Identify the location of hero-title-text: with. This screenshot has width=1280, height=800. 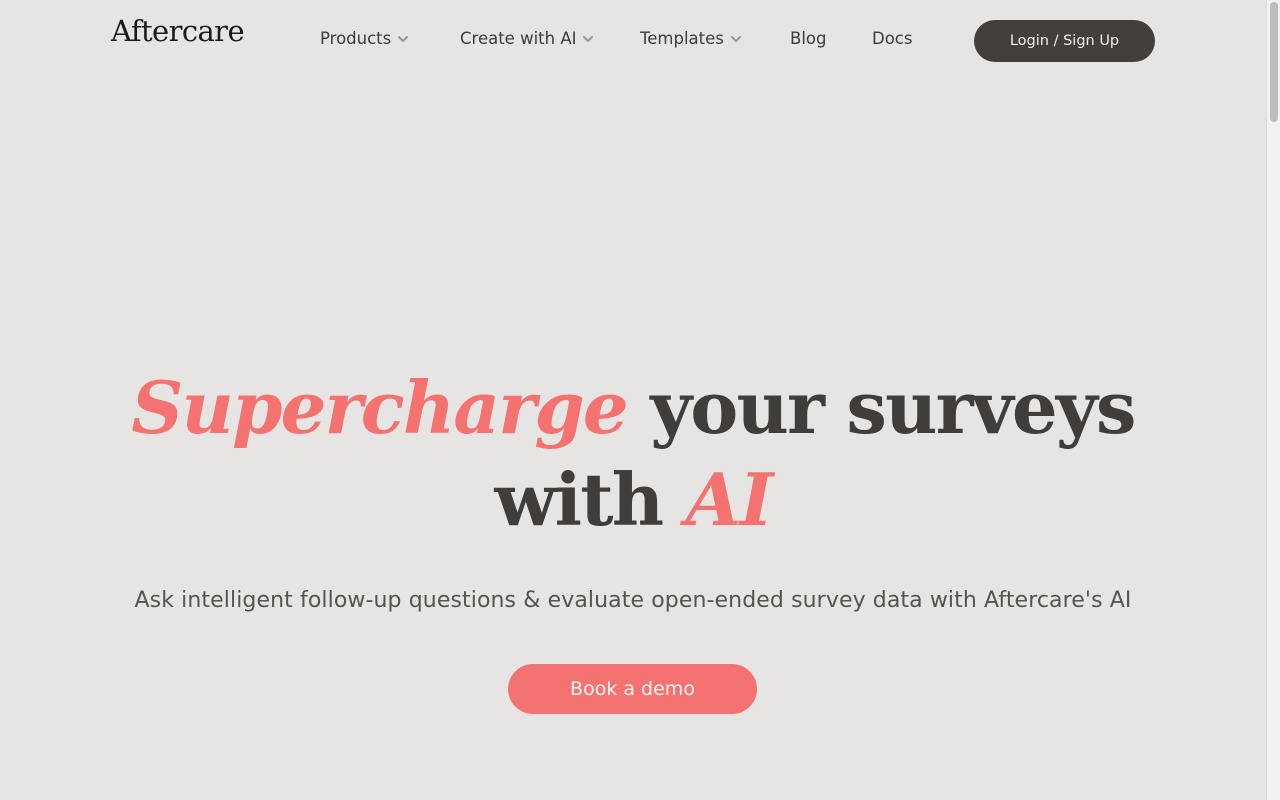
(579, 499).